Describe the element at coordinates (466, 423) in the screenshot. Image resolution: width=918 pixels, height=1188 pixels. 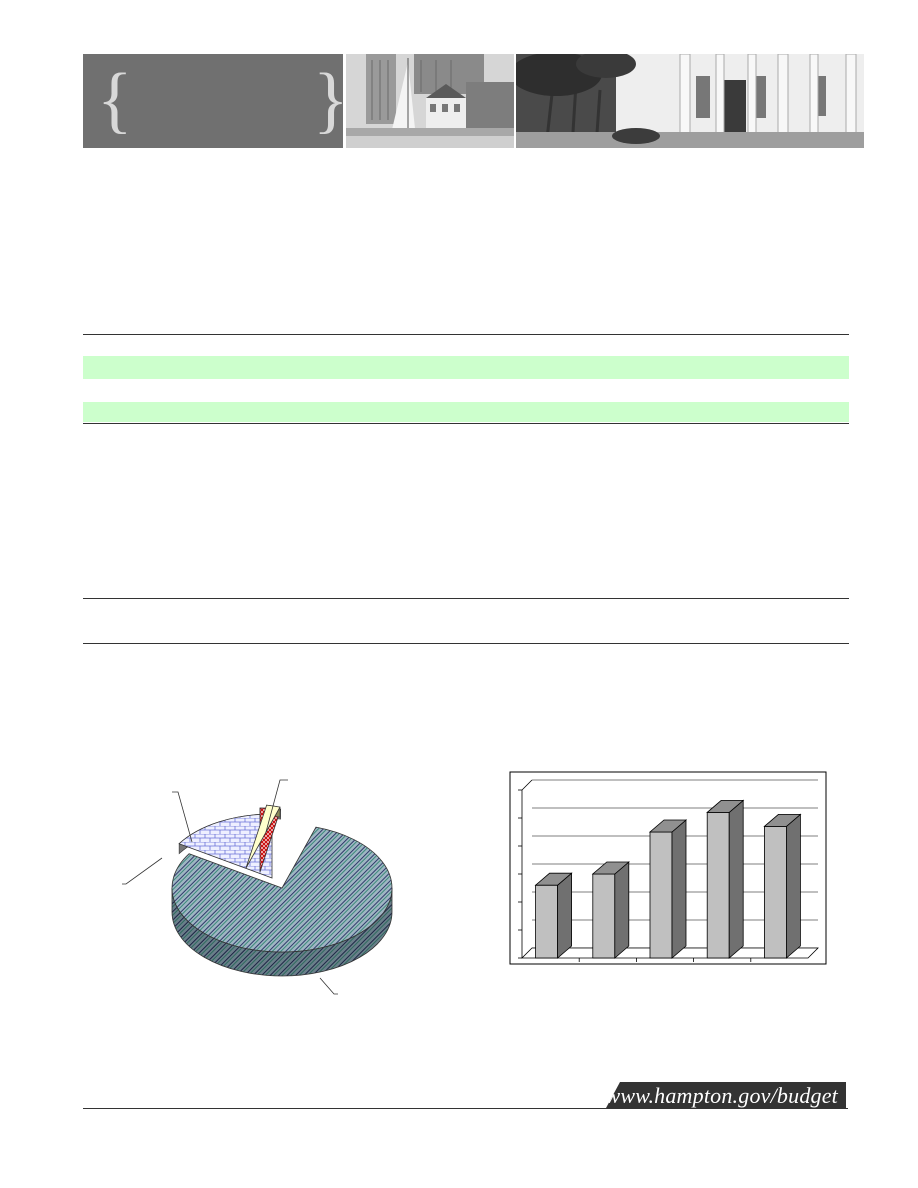
I see `section-band-rule` at that location.